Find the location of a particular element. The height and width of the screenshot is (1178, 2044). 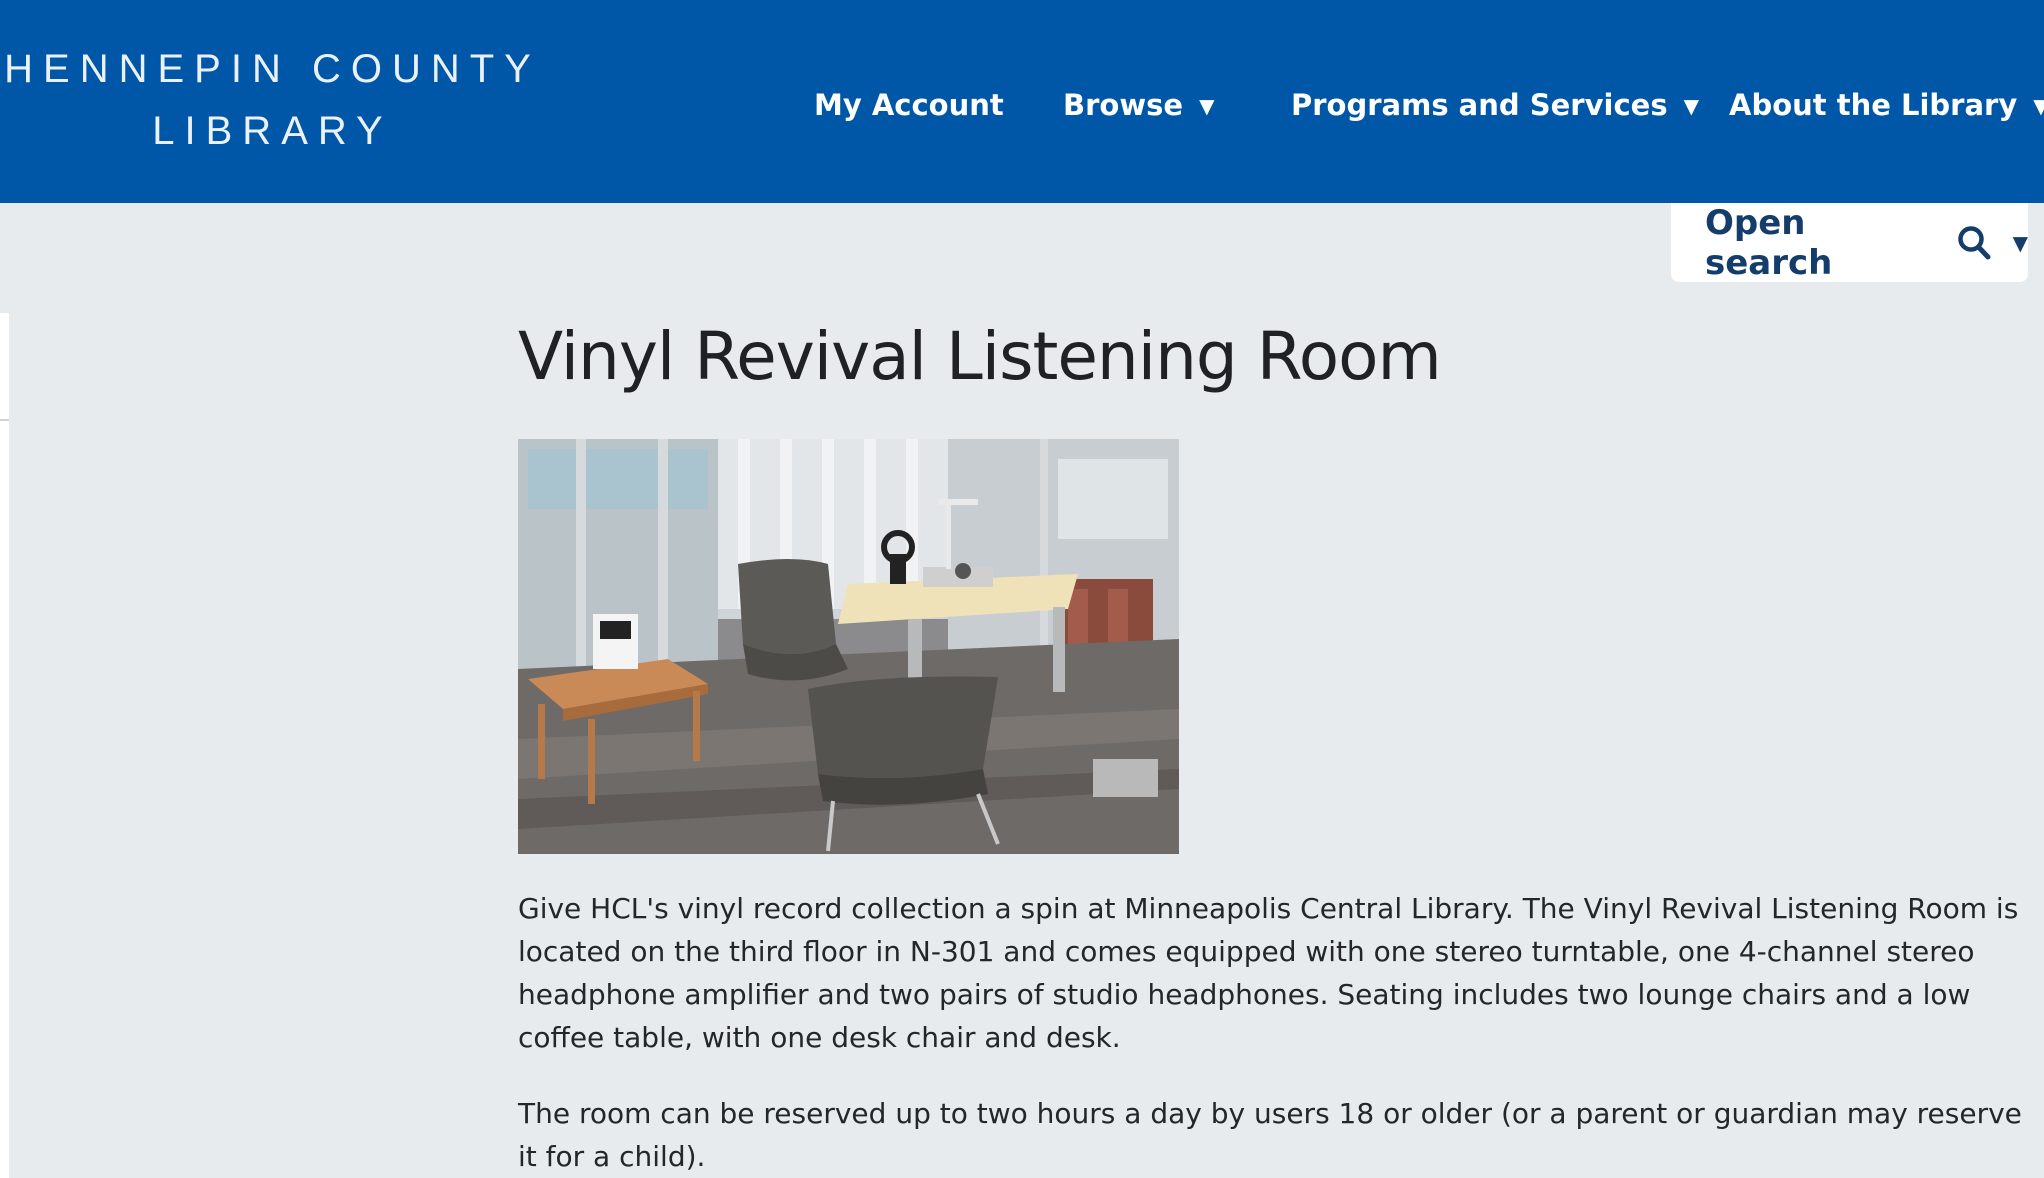

open-search-button: Open search ▼ is located at coordinates (1849, 242).